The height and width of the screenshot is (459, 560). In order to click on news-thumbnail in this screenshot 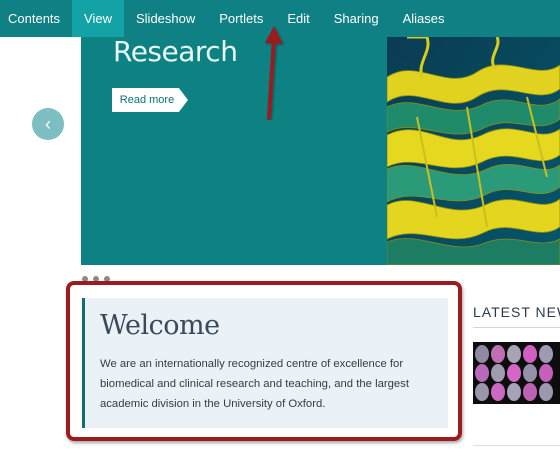, I will do `click(516, 373)`.